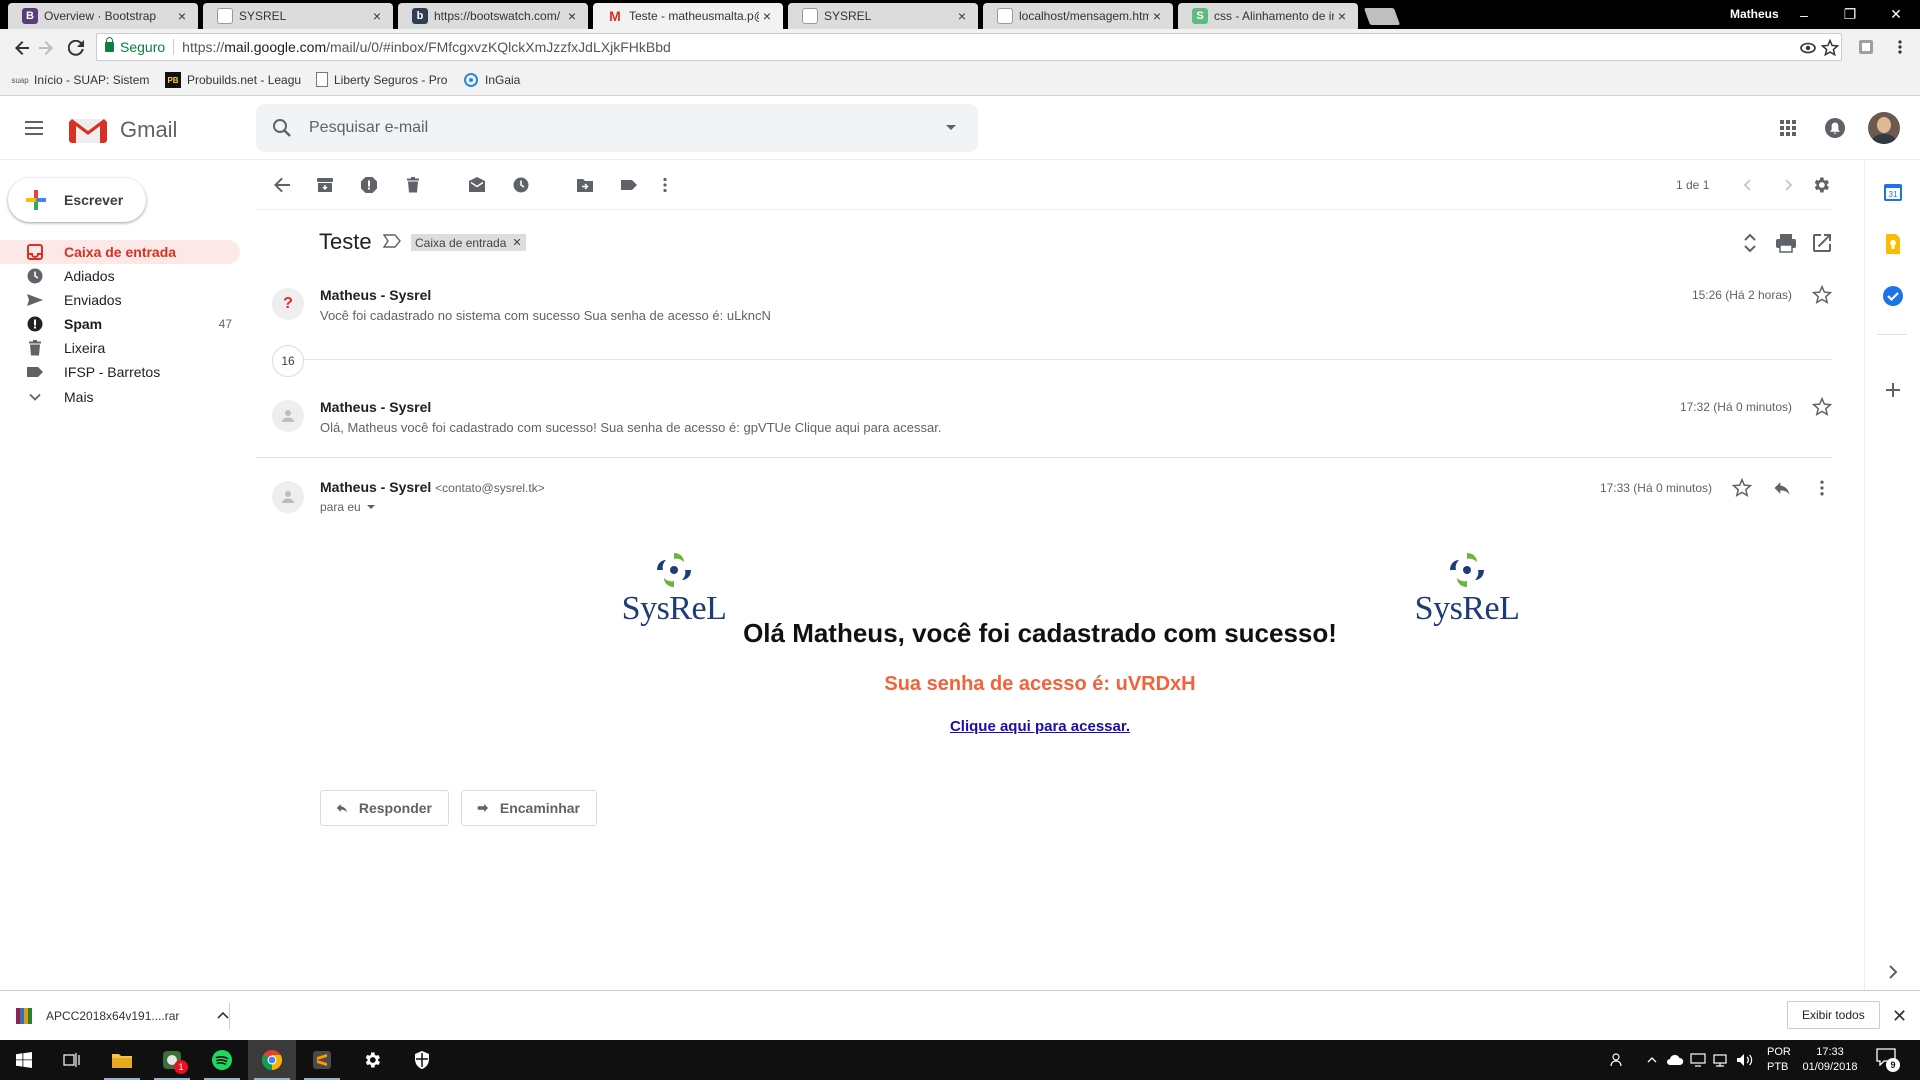 The image size is (1920, 1080). Describe the element at coordinates (1750, 243) in the screenshot. I see `expand-all-icon` at that location.